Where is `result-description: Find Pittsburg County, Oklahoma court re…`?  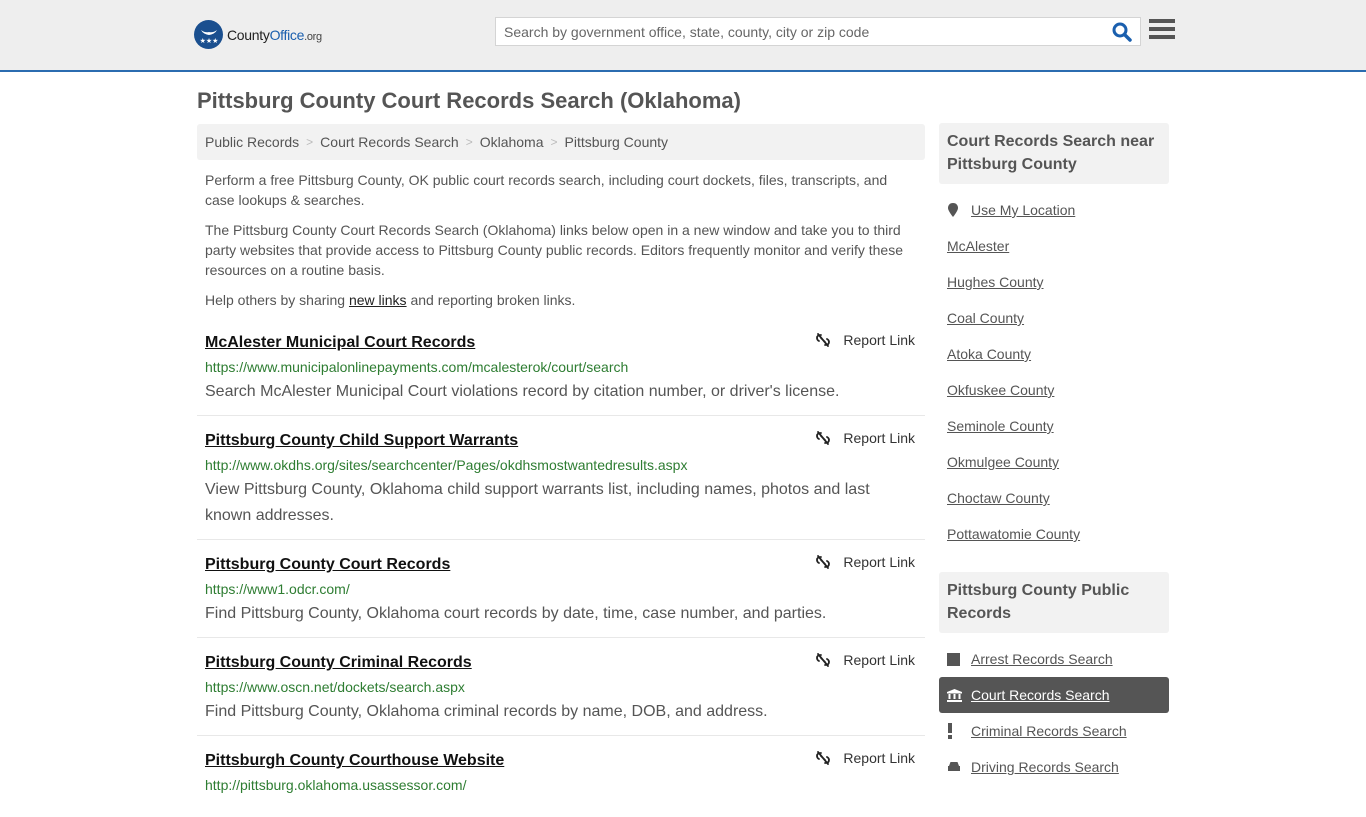
result-description: Find Pittsburg County, Oklahoma court re… is located at coordinates (516, 613).